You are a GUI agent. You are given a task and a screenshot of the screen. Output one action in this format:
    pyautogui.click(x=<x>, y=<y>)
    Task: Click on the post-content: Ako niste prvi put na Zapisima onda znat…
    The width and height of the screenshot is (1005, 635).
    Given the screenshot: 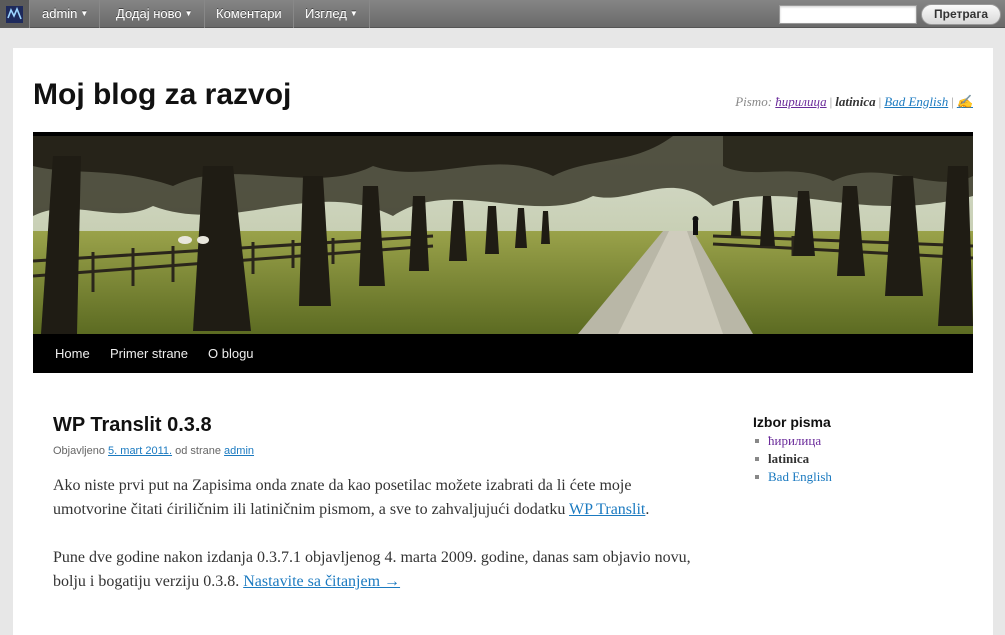 What is the action you would take?
    pyautogui.click(x=378, y=546)
    